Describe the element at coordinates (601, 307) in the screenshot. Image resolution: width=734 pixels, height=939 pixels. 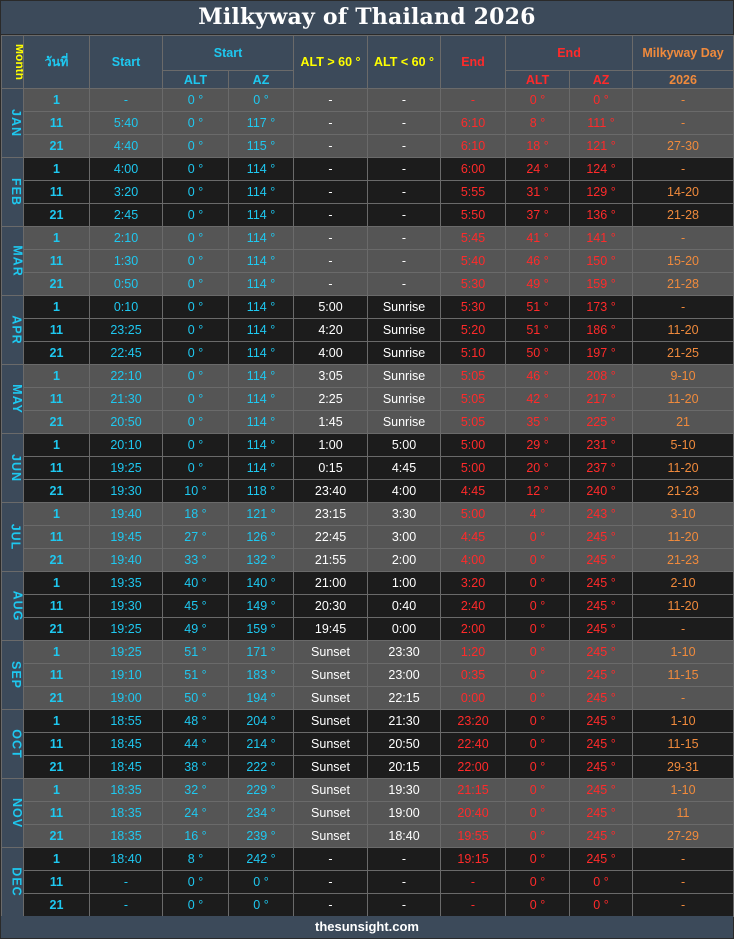
I see `cell-end-az: 173 °` at that location.